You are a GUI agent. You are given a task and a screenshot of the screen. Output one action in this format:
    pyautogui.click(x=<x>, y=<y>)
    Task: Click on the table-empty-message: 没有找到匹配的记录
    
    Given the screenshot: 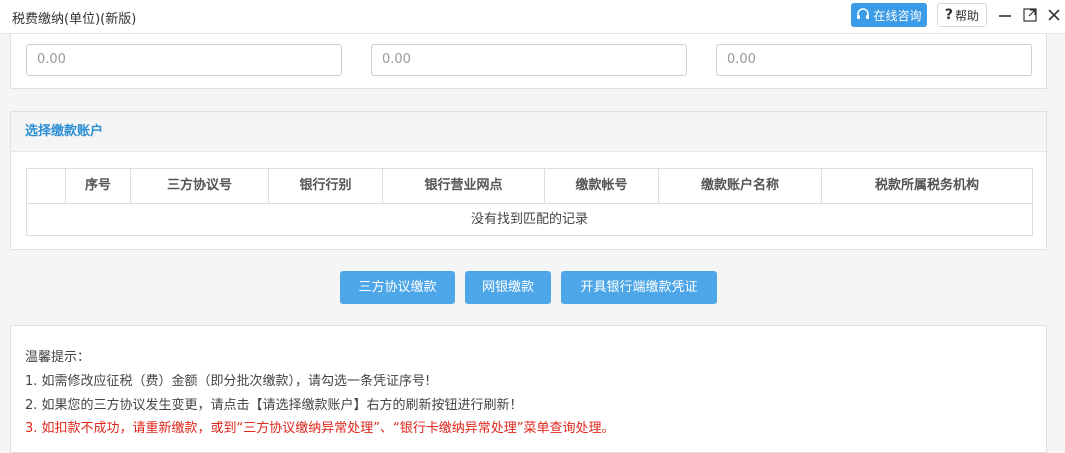 What is the action you would take?
    pyautogui.click(x=529, y=219)
    